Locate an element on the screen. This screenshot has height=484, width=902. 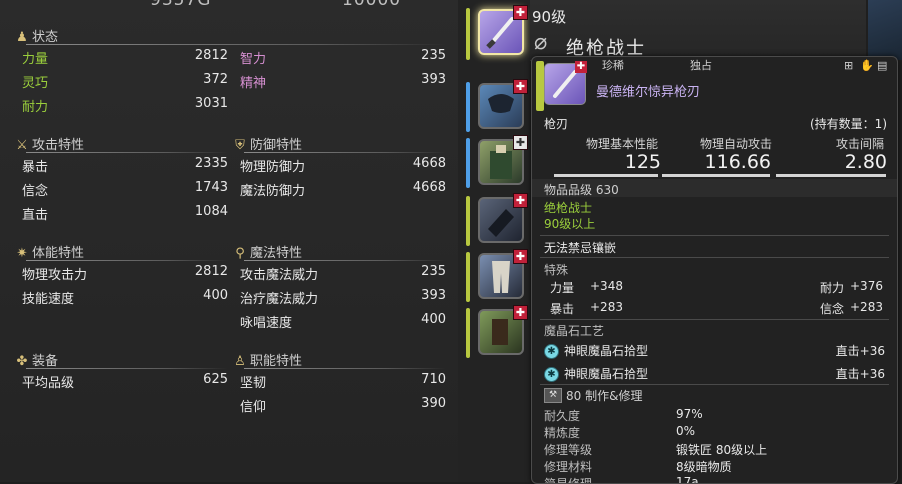
bonus-label: 耐力 is located at coordinates (832, 288).